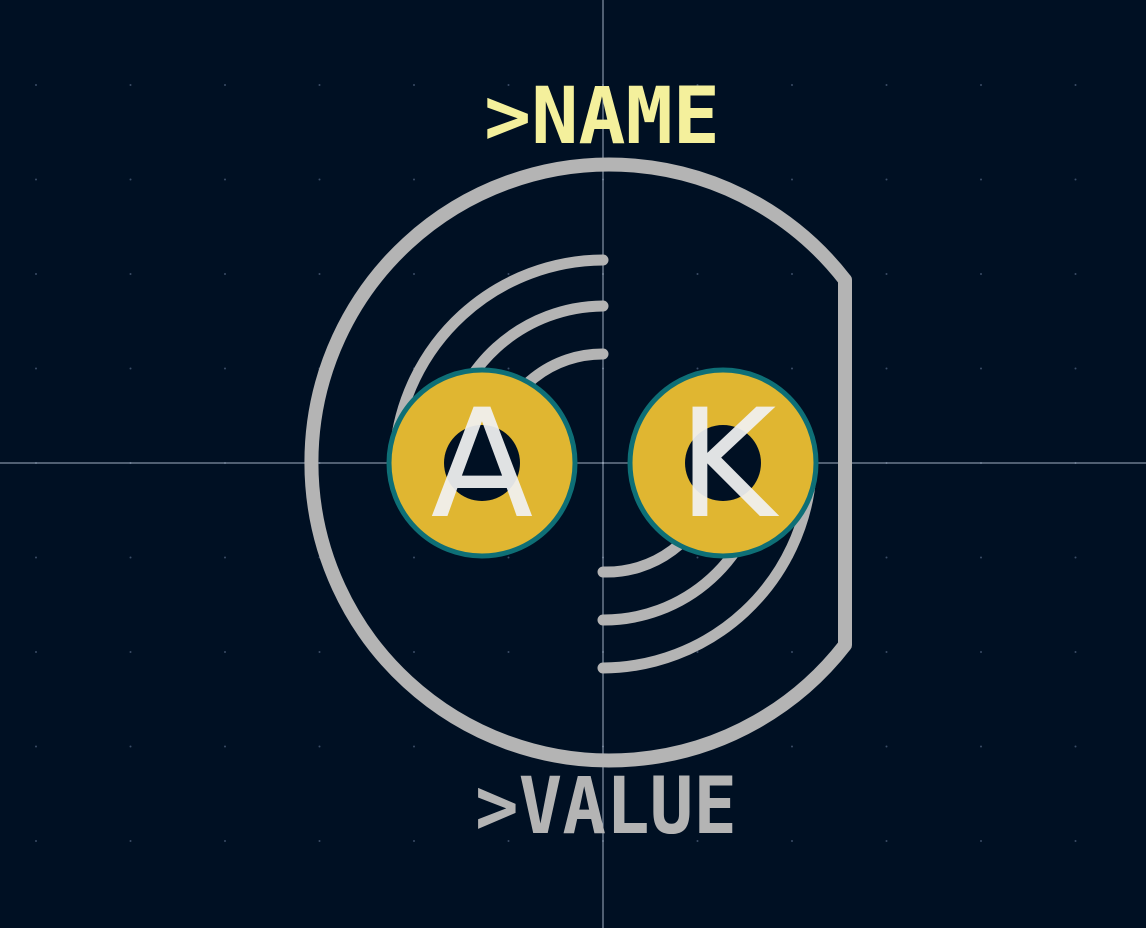  I want to click on pad-anode: A, so click(482, 463).